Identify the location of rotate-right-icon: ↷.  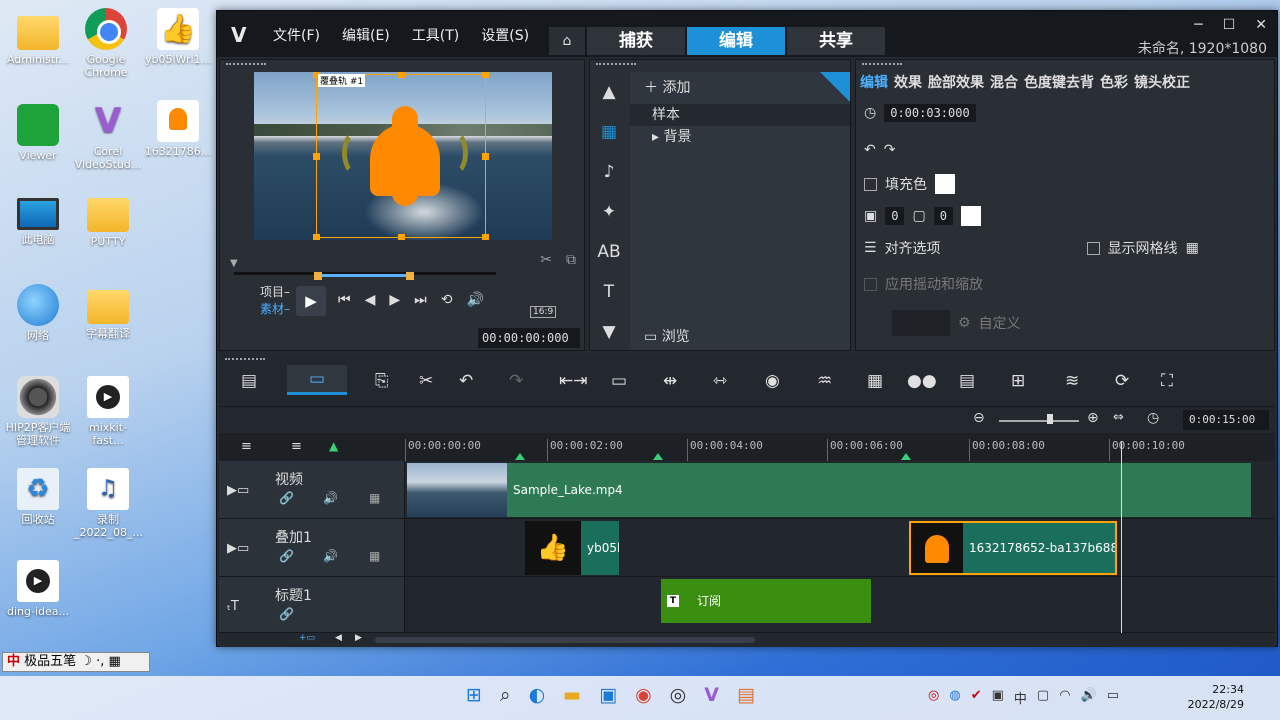
(890, 150).